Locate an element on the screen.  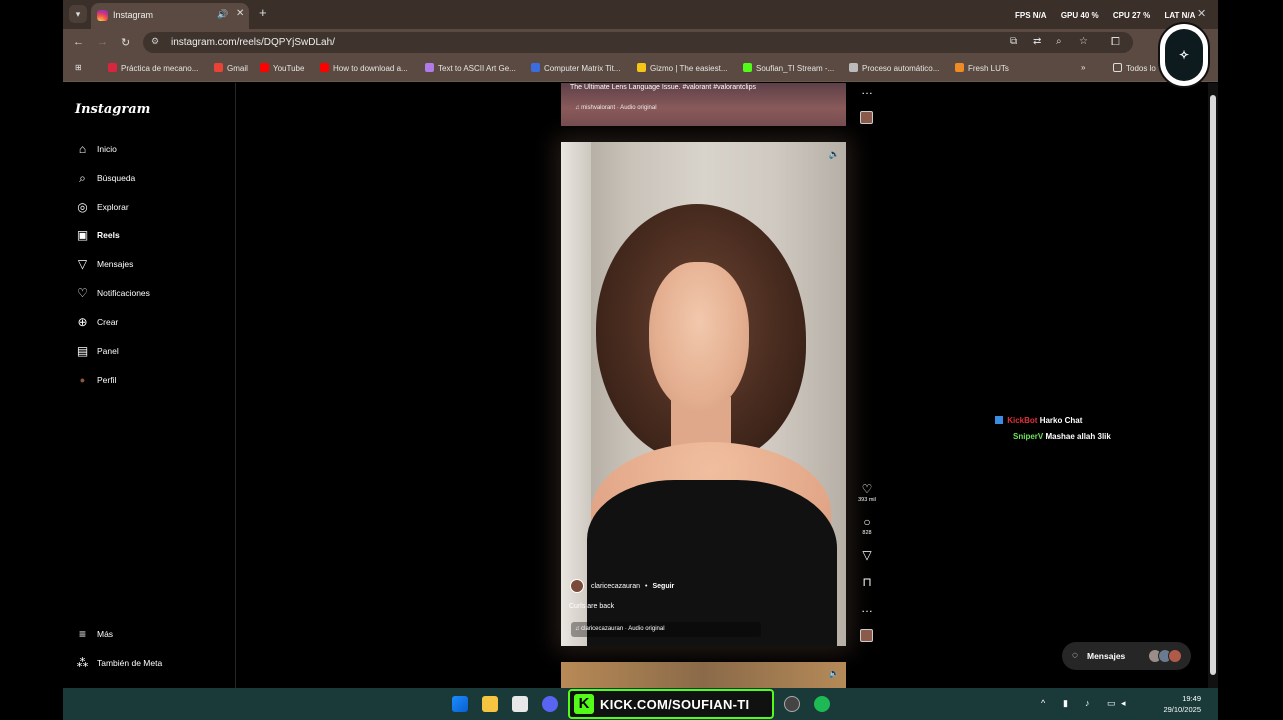
sidebar-item-mensajes: ▽ Mensajes is located at coordinates (104, 264).